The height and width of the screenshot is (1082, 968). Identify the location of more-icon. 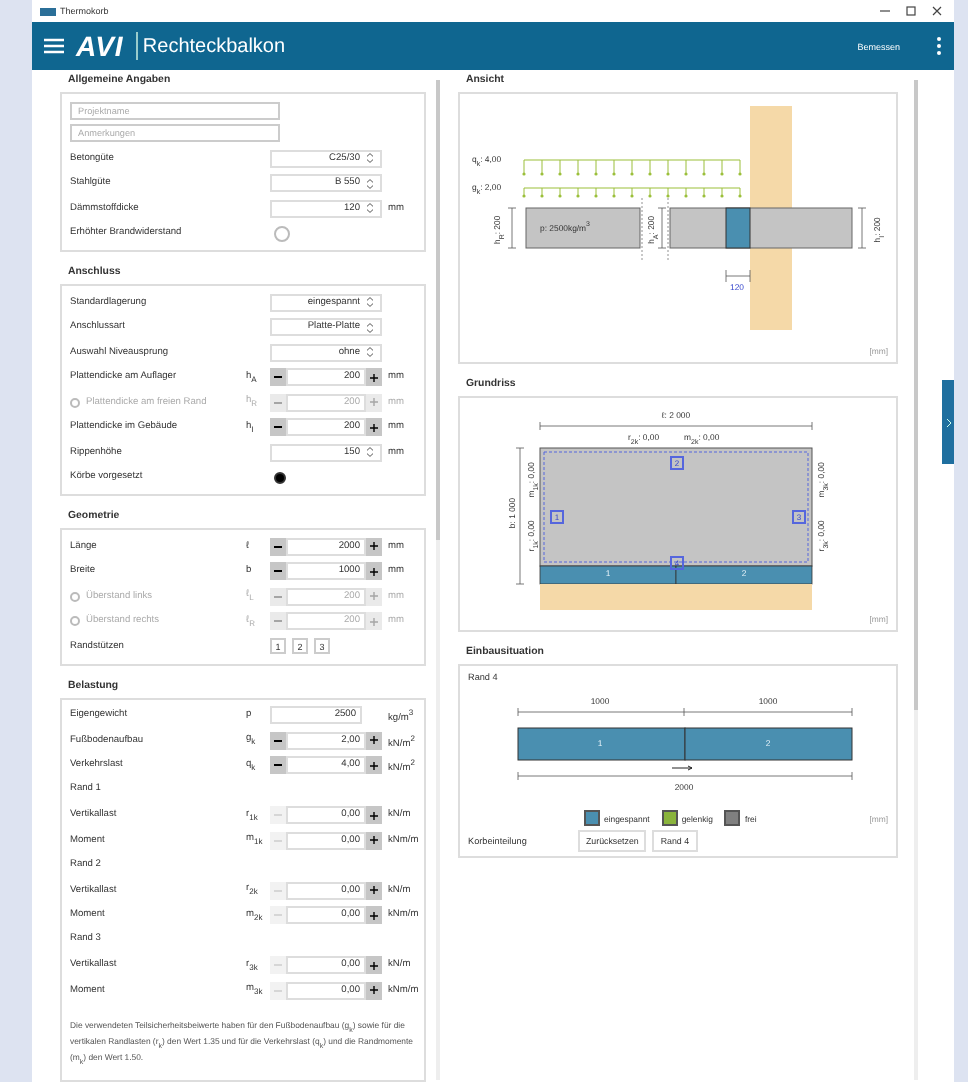
(939, 46).